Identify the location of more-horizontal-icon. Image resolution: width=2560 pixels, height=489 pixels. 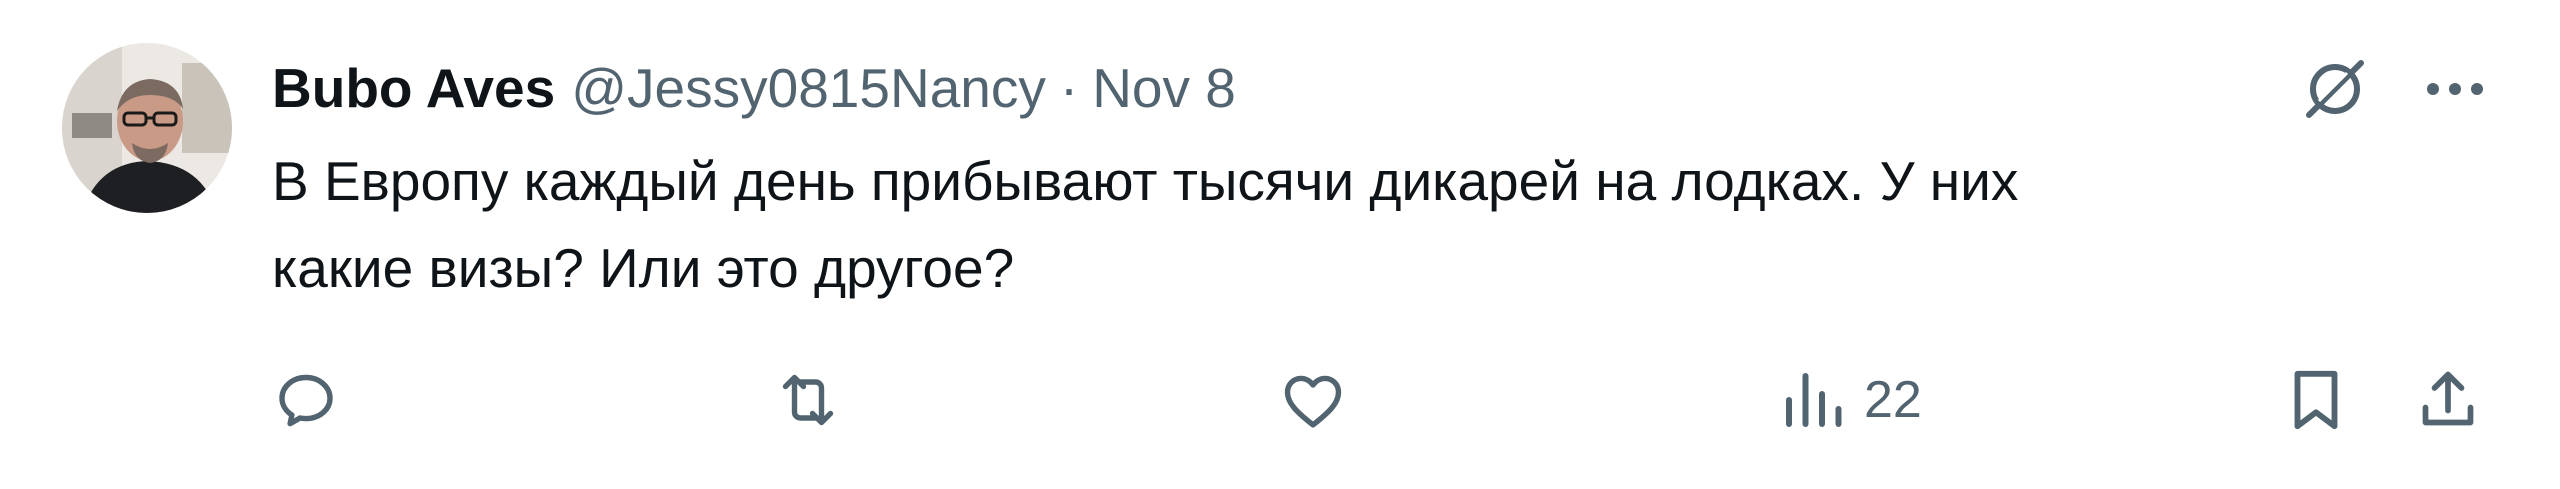
(2455, 89).